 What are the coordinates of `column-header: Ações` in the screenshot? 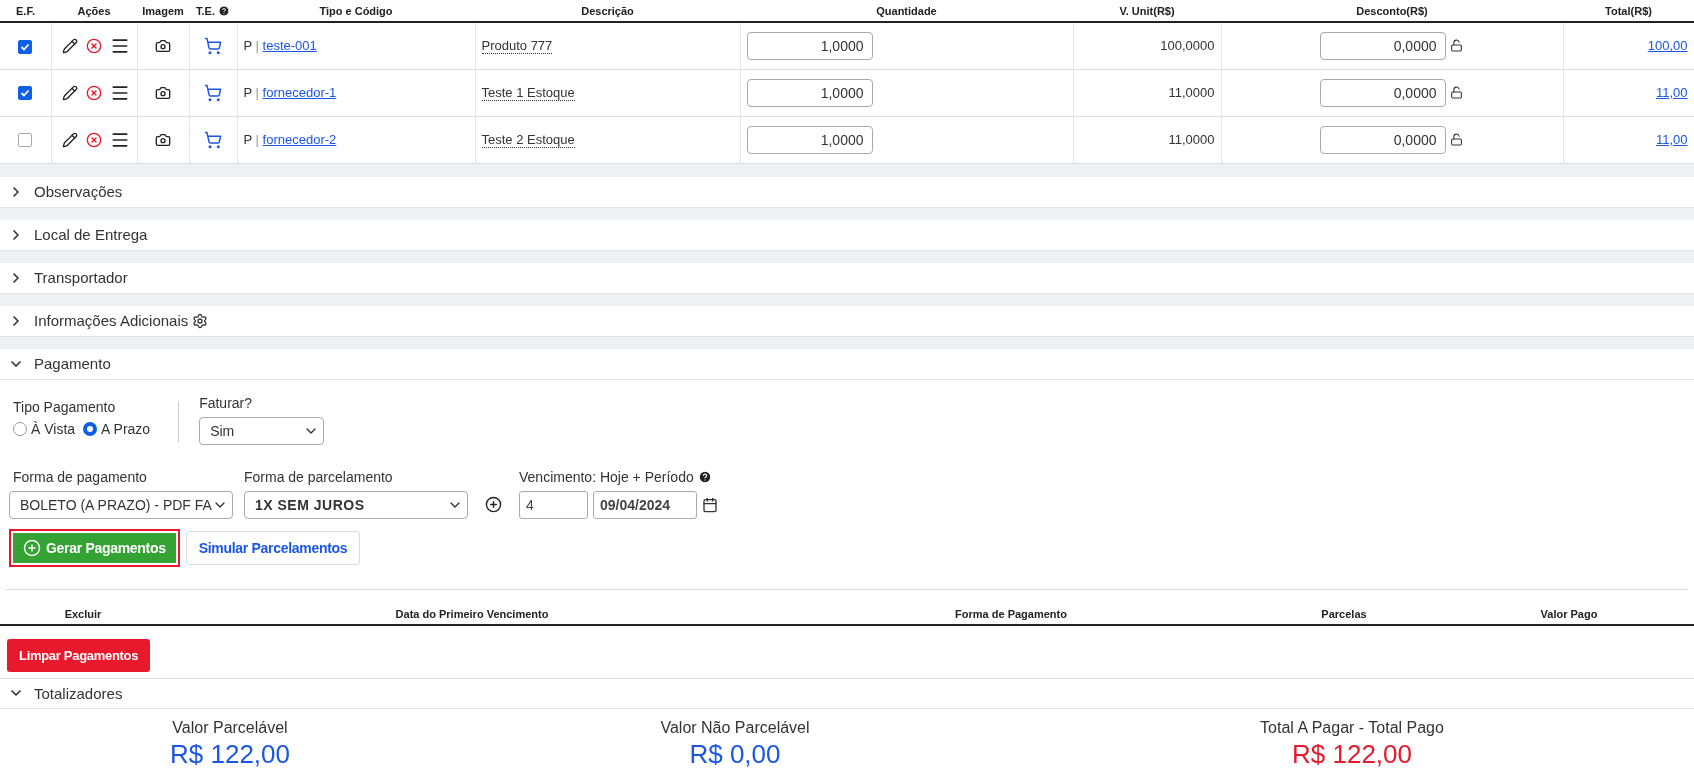 It's located at (94, 11).